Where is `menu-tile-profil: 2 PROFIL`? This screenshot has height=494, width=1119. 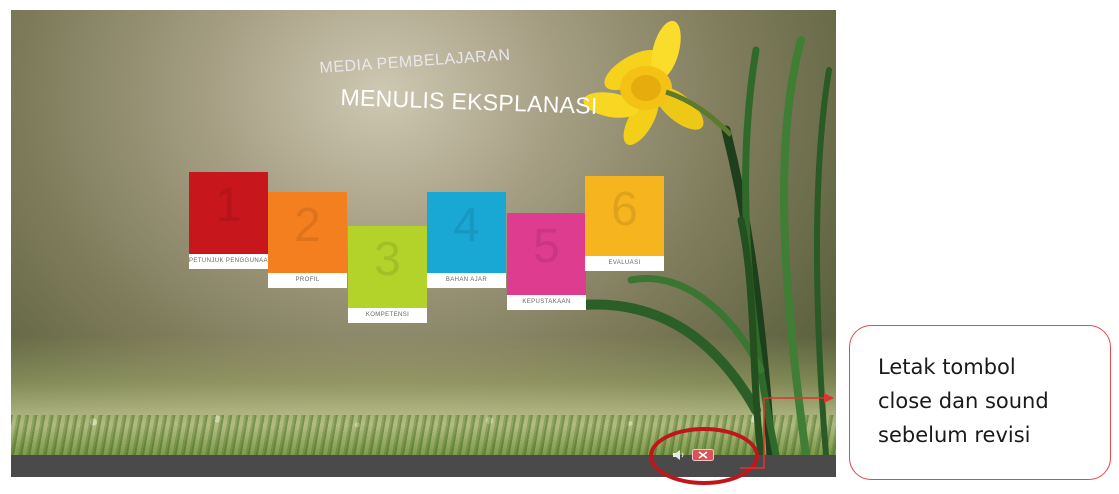 menu-tile-profil: 2 PROFIL is located at coordinates (307, 240).